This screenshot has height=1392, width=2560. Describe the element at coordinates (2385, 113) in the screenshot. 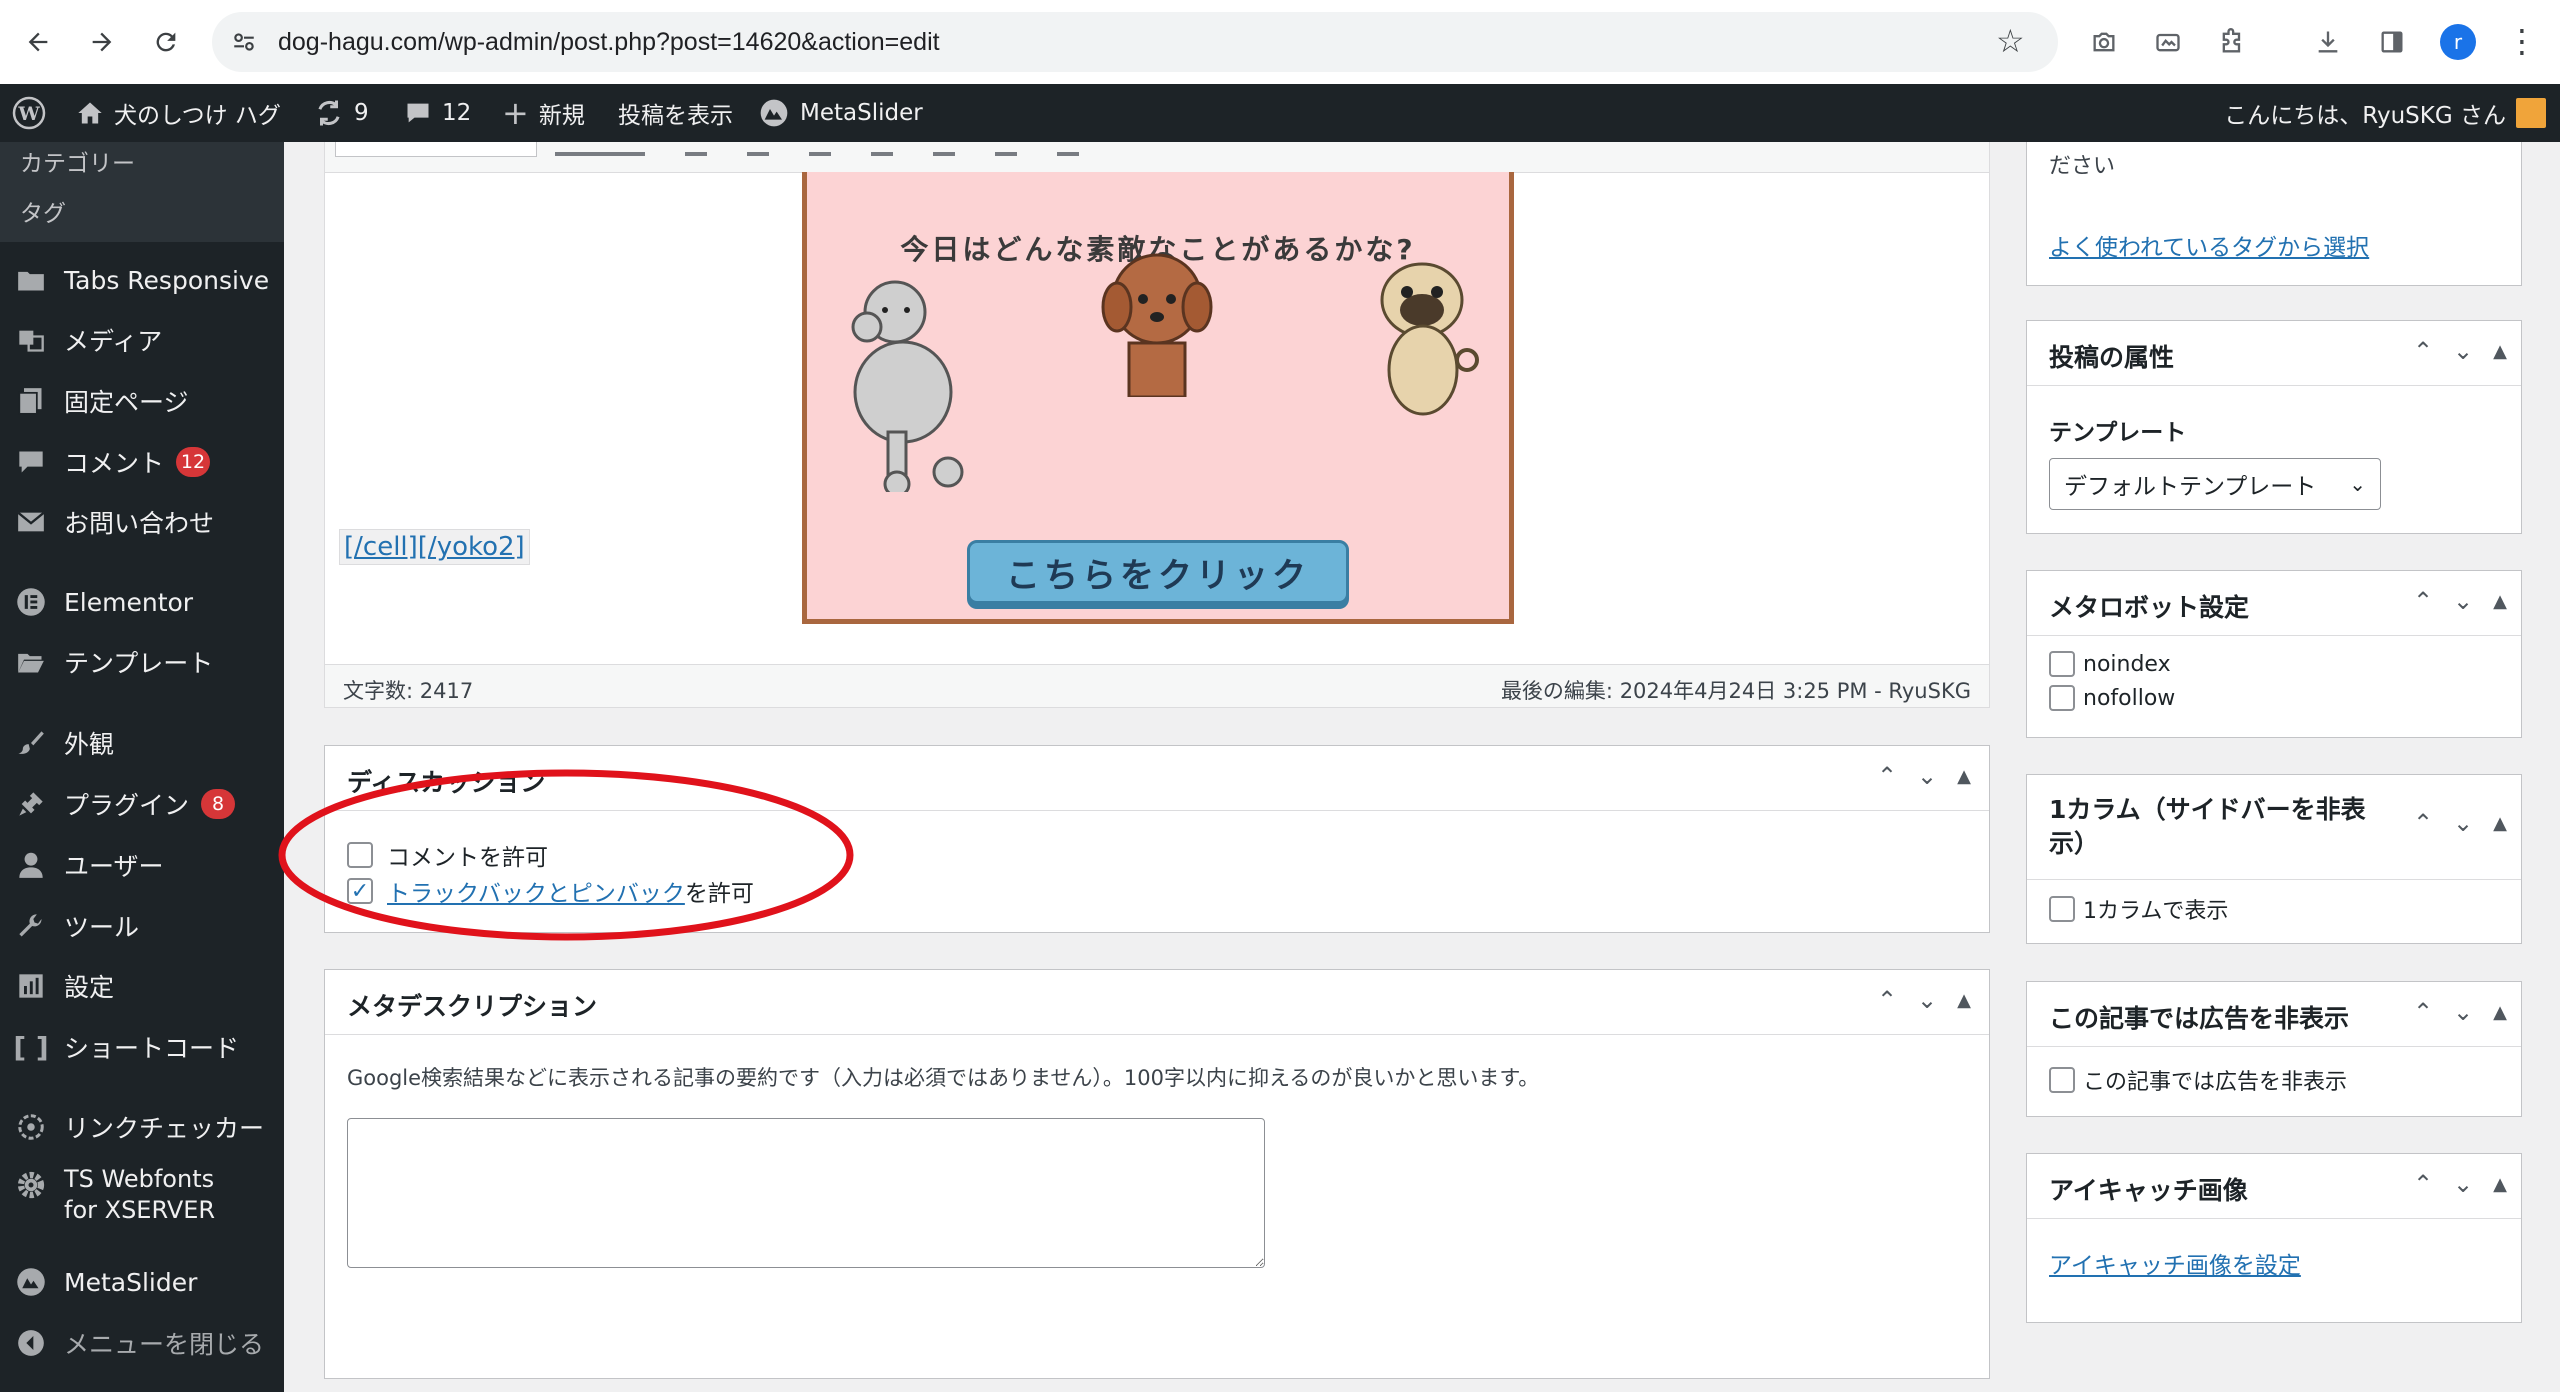

I see `my-account-link: こんにちは、RyuSKG さん` at that location.